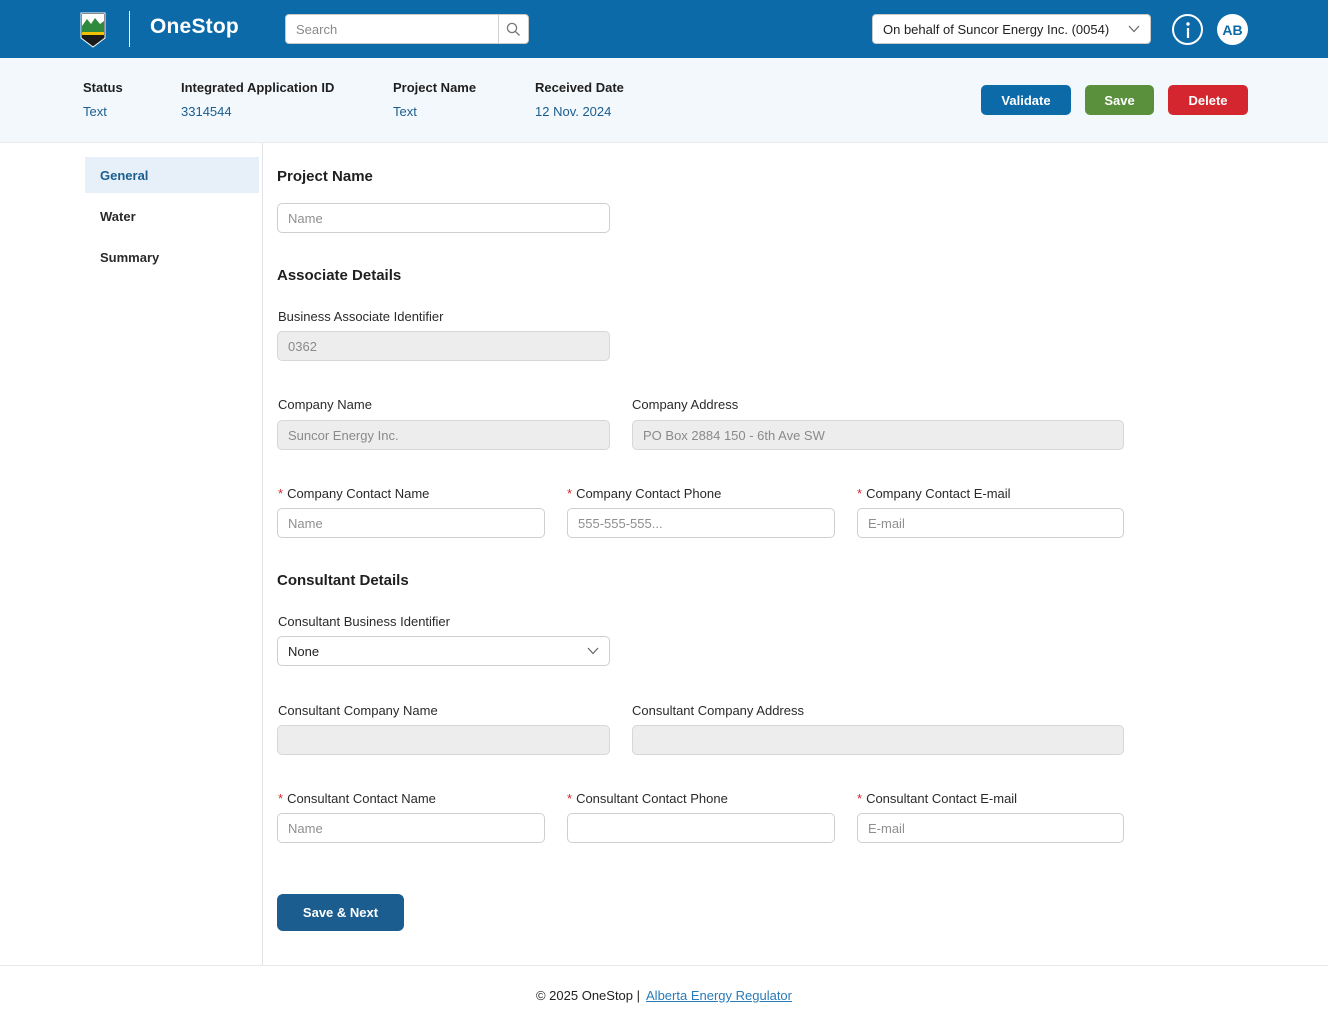 The width and height of the screenshot is (1328, 1024). Describe the element at coordinates (573, 111) in the screenshot. I see `received-date-value: 12 Nov. 2024` at that location.